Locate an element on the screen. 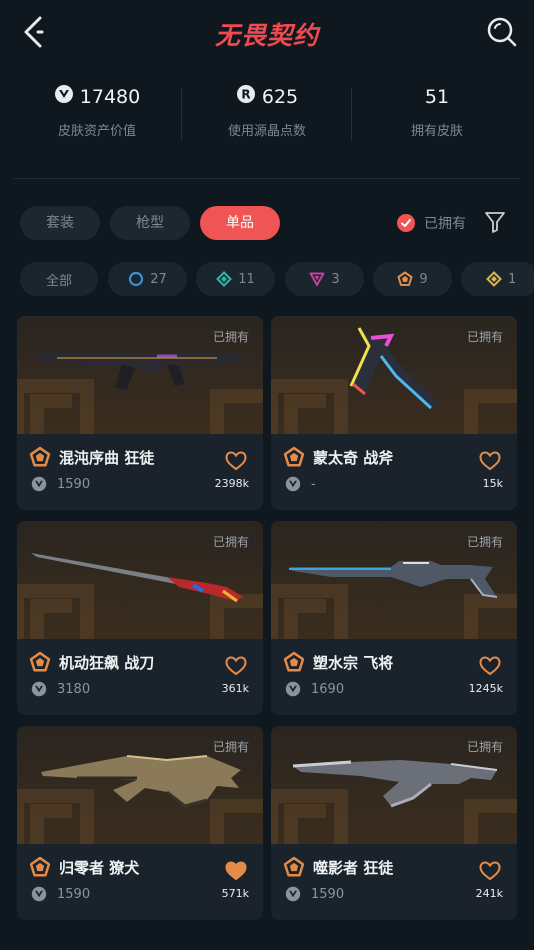  stat-value: 17480 is located at coordinates (110, 97).